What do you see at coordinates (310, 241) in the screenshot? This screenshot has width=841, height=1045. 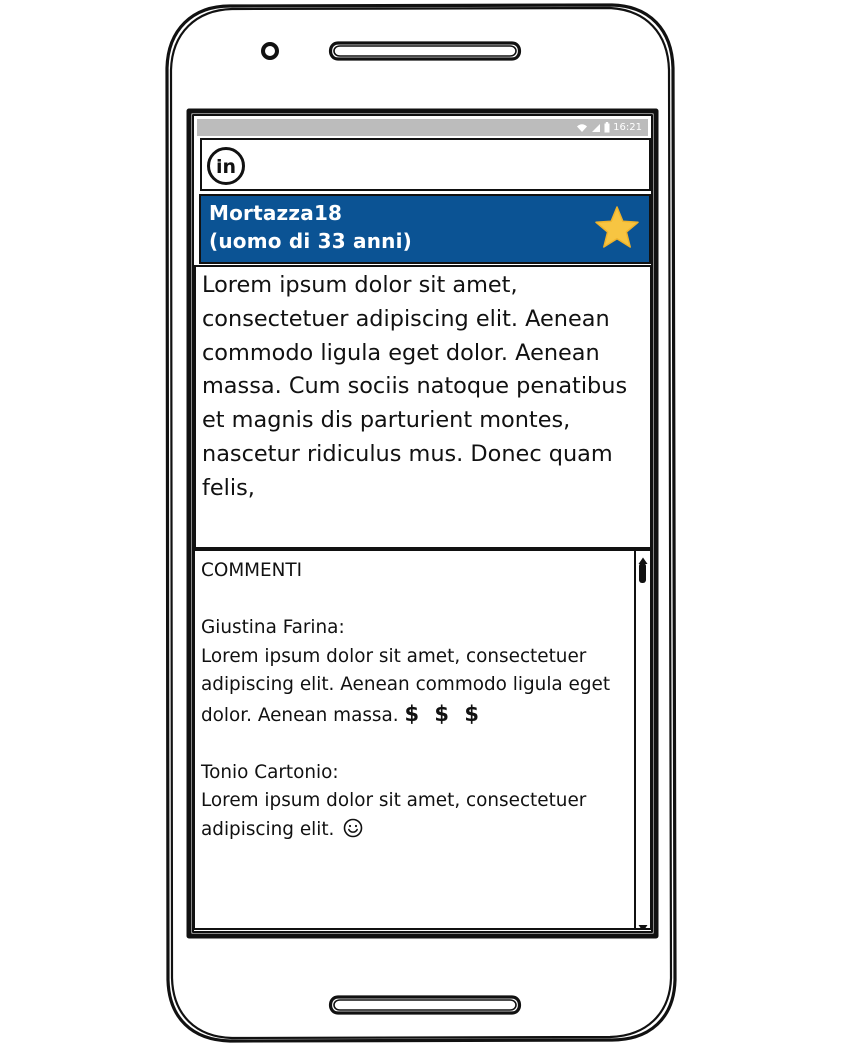 I see `profile-subtitle: (uomo di 33 anni)` at bounding box center [310, 241].